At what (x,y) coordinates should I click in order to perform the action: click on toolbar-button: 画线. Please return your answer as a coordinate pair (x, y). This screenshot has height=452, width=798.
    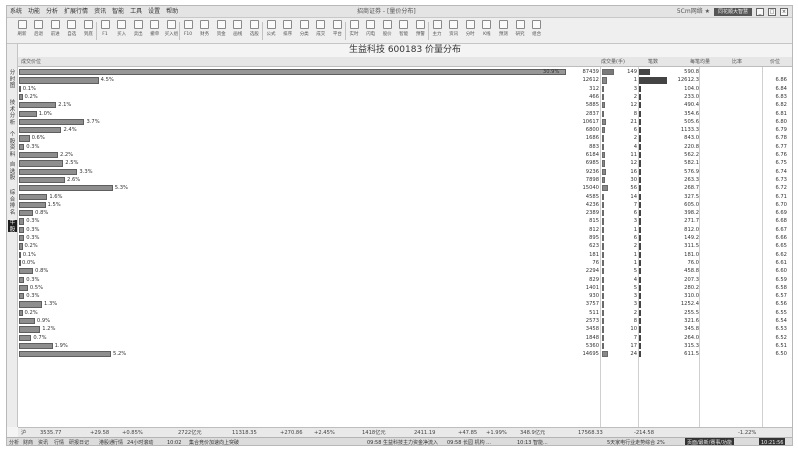
    Looking at the image, I should click on (238, 31).